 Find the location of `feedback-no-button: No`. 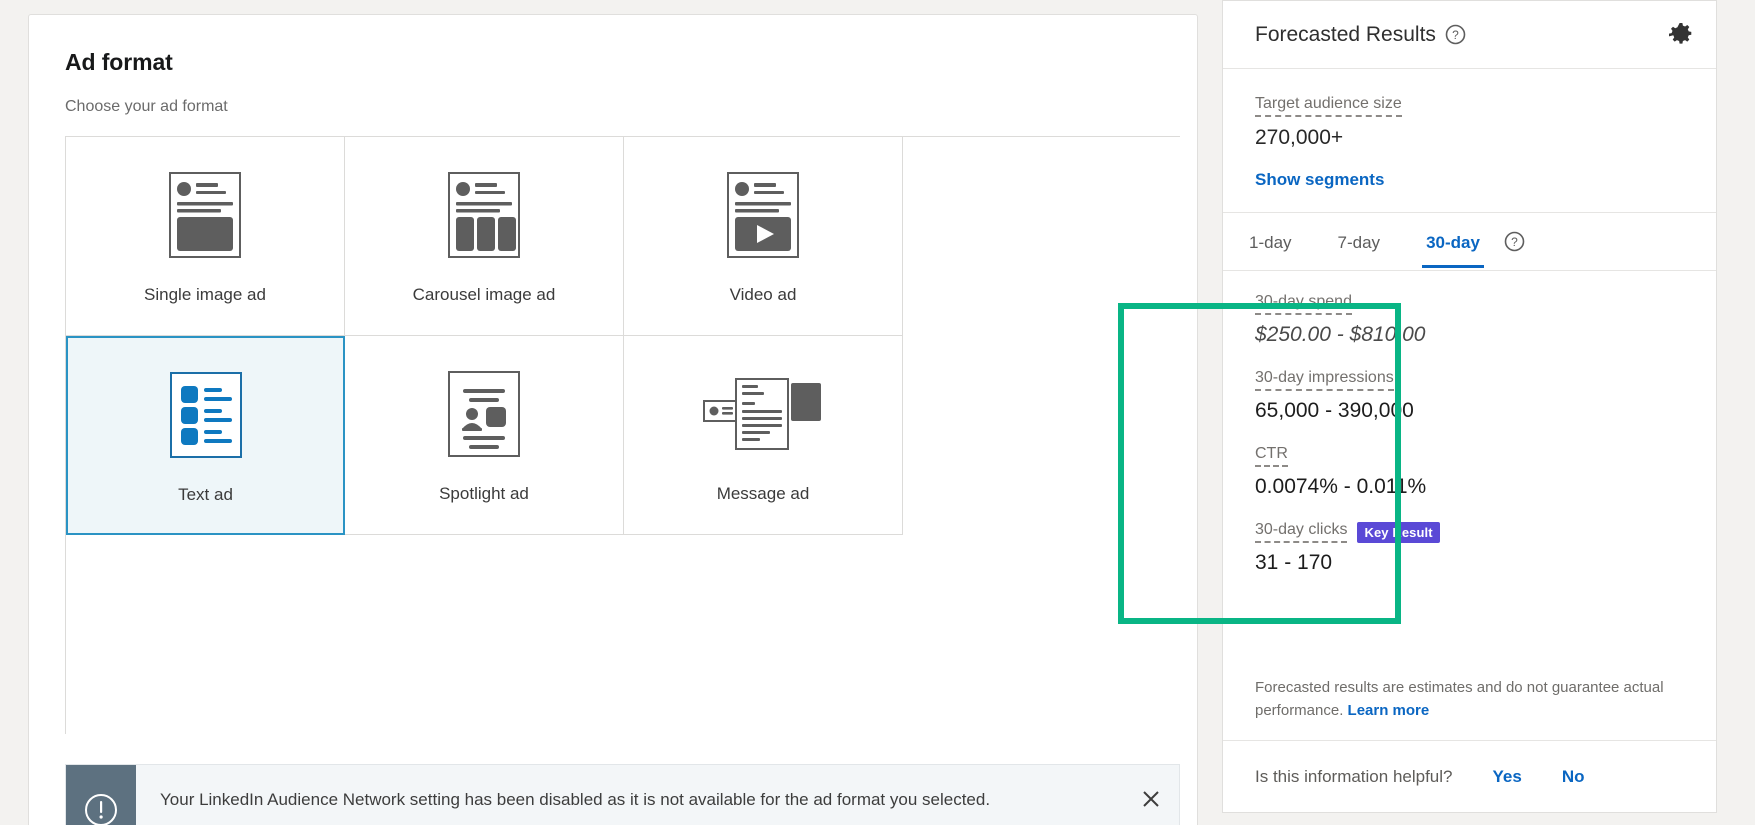

feedback-no-button: No is located at coordinates (1573, 777).